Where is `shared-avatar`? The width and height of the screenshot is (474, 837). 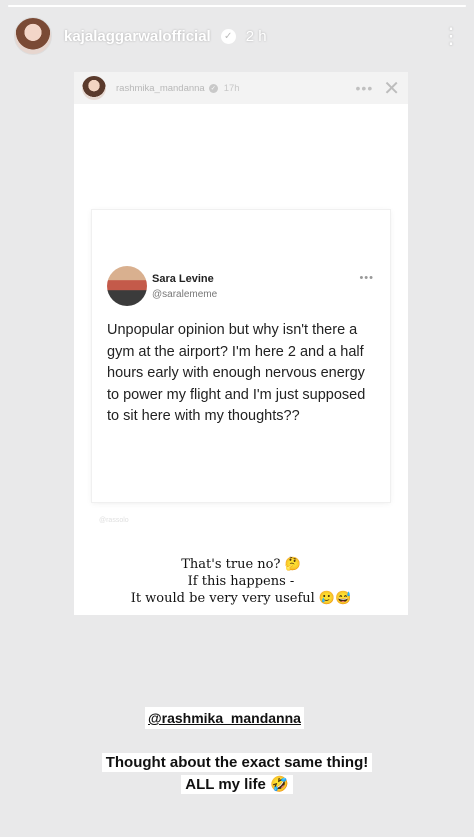
shared-avatar is located at coordinates (94, 88).